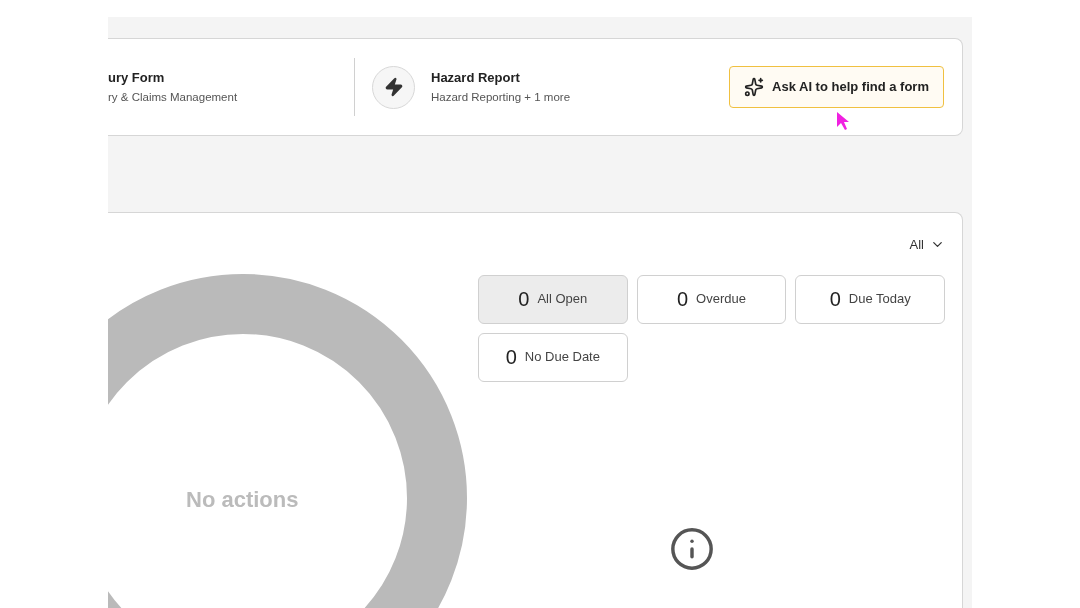 Image resolution: width=1080 pixels, height=608 pixels. What do you see at coordinates (553, 357) in the screenshot?
I see `counter-tab: 0 No Due Date` at bounding box center [553, 357].